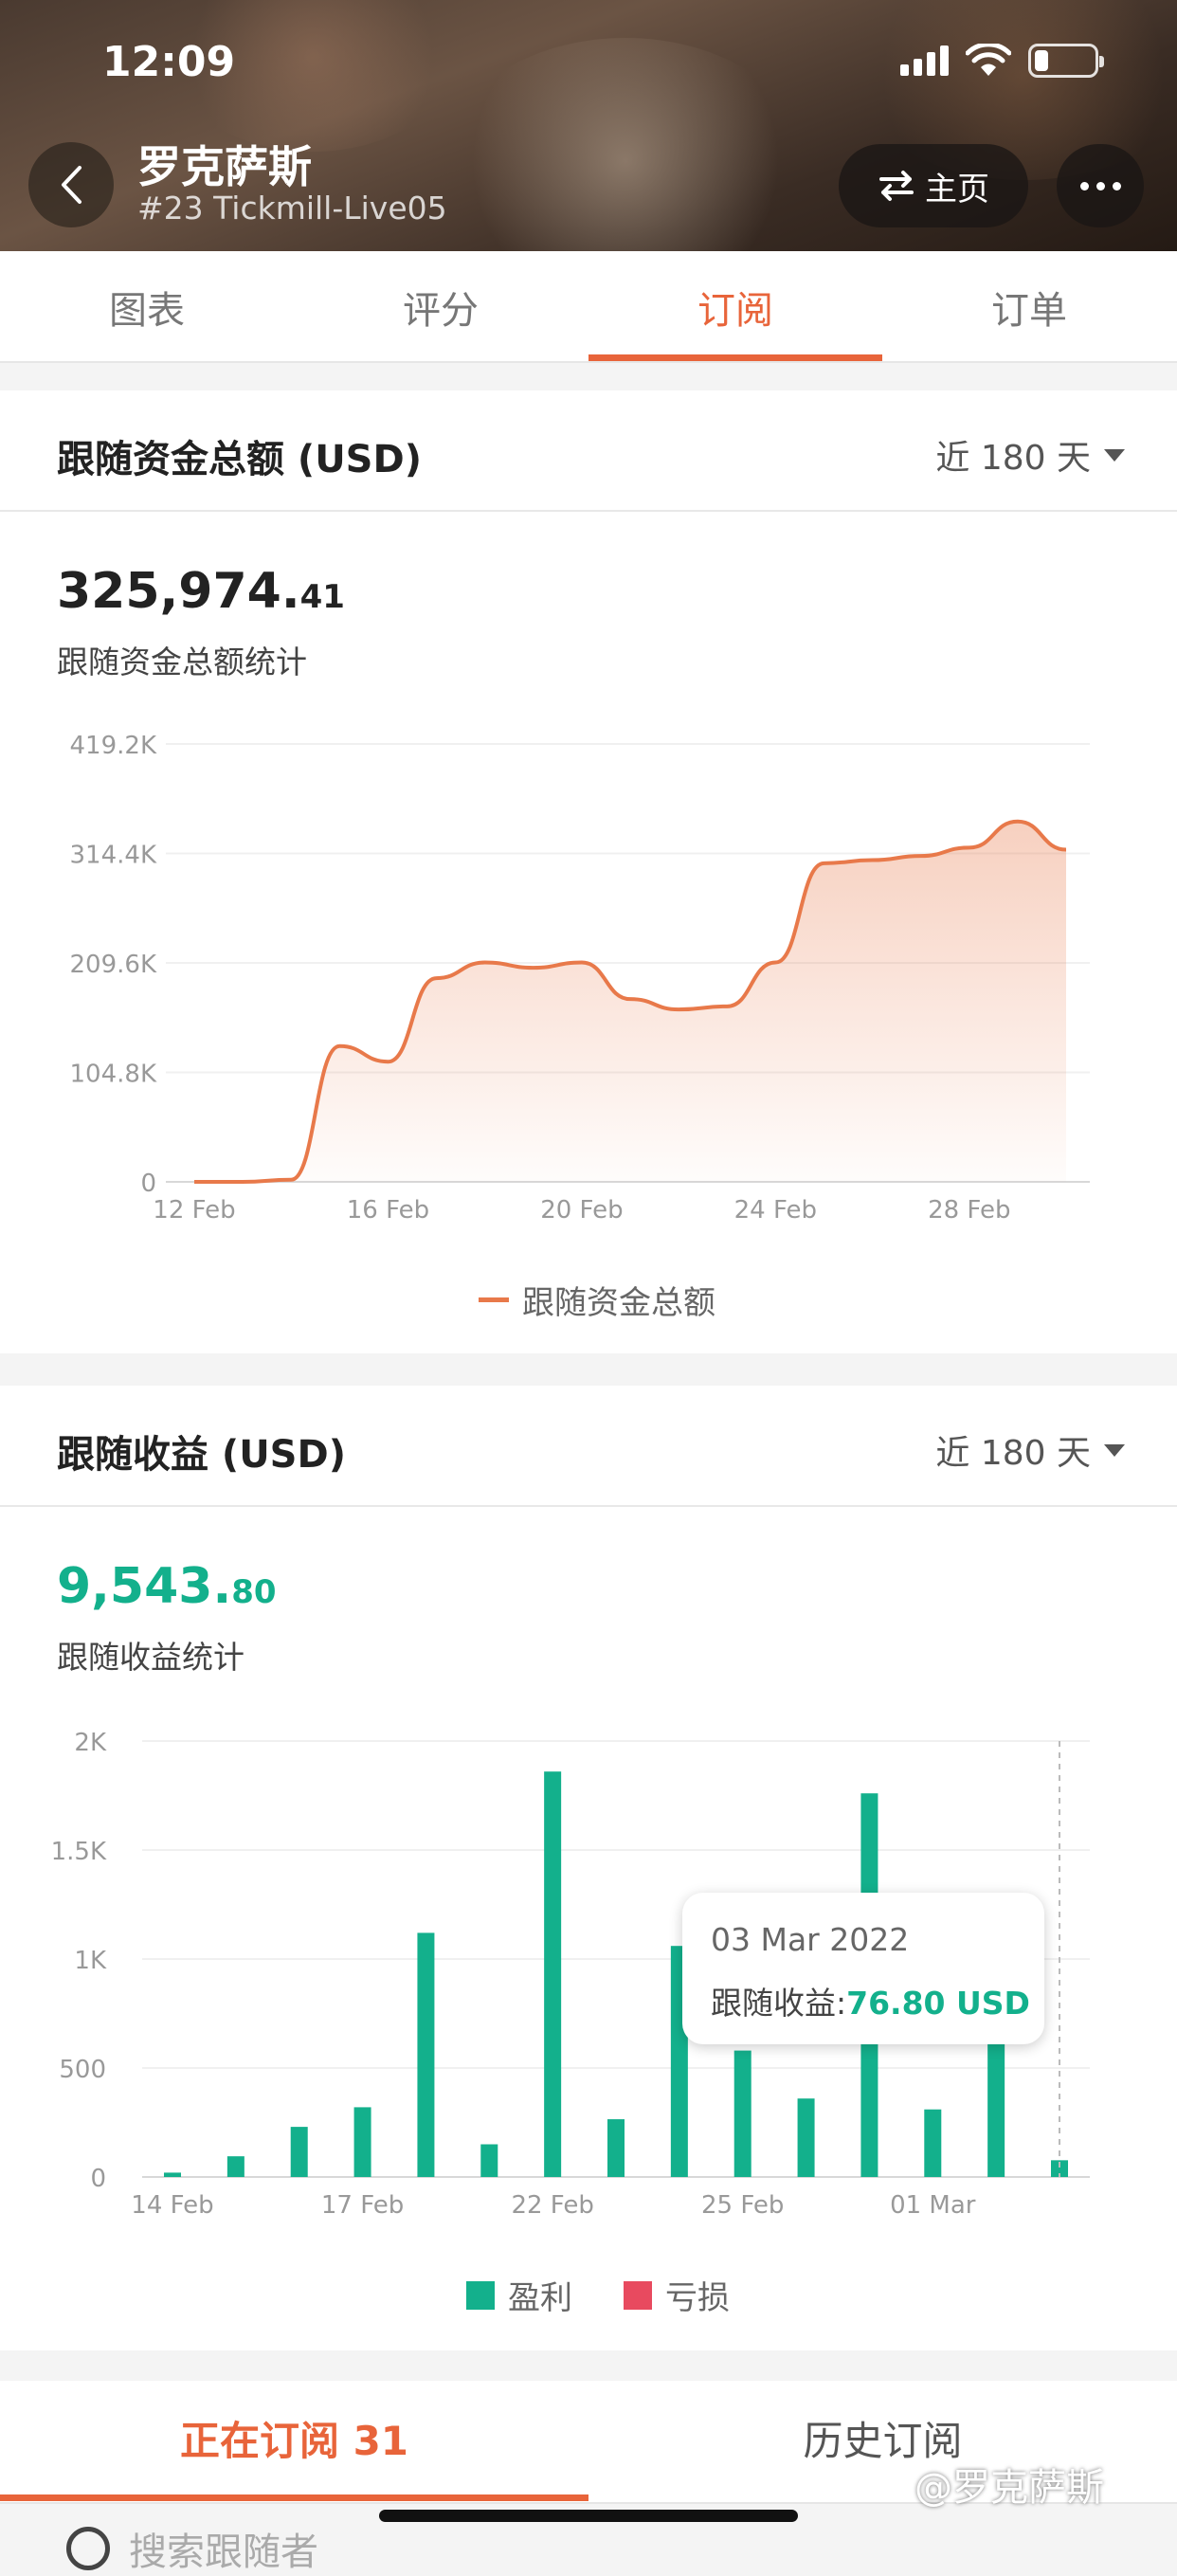 Image resolution: width=1177 pixels, height=2576 pixels. Describe the element at coordinates (294, 2497) in the screenshot. I see `active-bottom-tab-indicator` at that location.